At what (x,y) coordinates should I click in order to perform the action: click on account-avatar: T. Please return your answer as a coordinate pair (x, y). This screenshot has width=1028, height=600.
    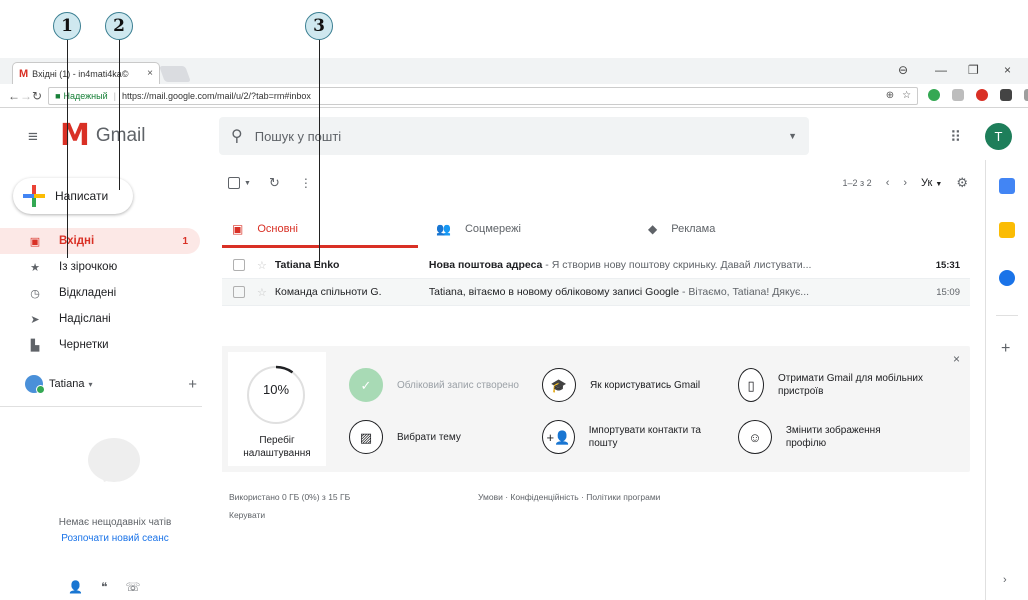
    Looking at the image, I should click on (998, 136).